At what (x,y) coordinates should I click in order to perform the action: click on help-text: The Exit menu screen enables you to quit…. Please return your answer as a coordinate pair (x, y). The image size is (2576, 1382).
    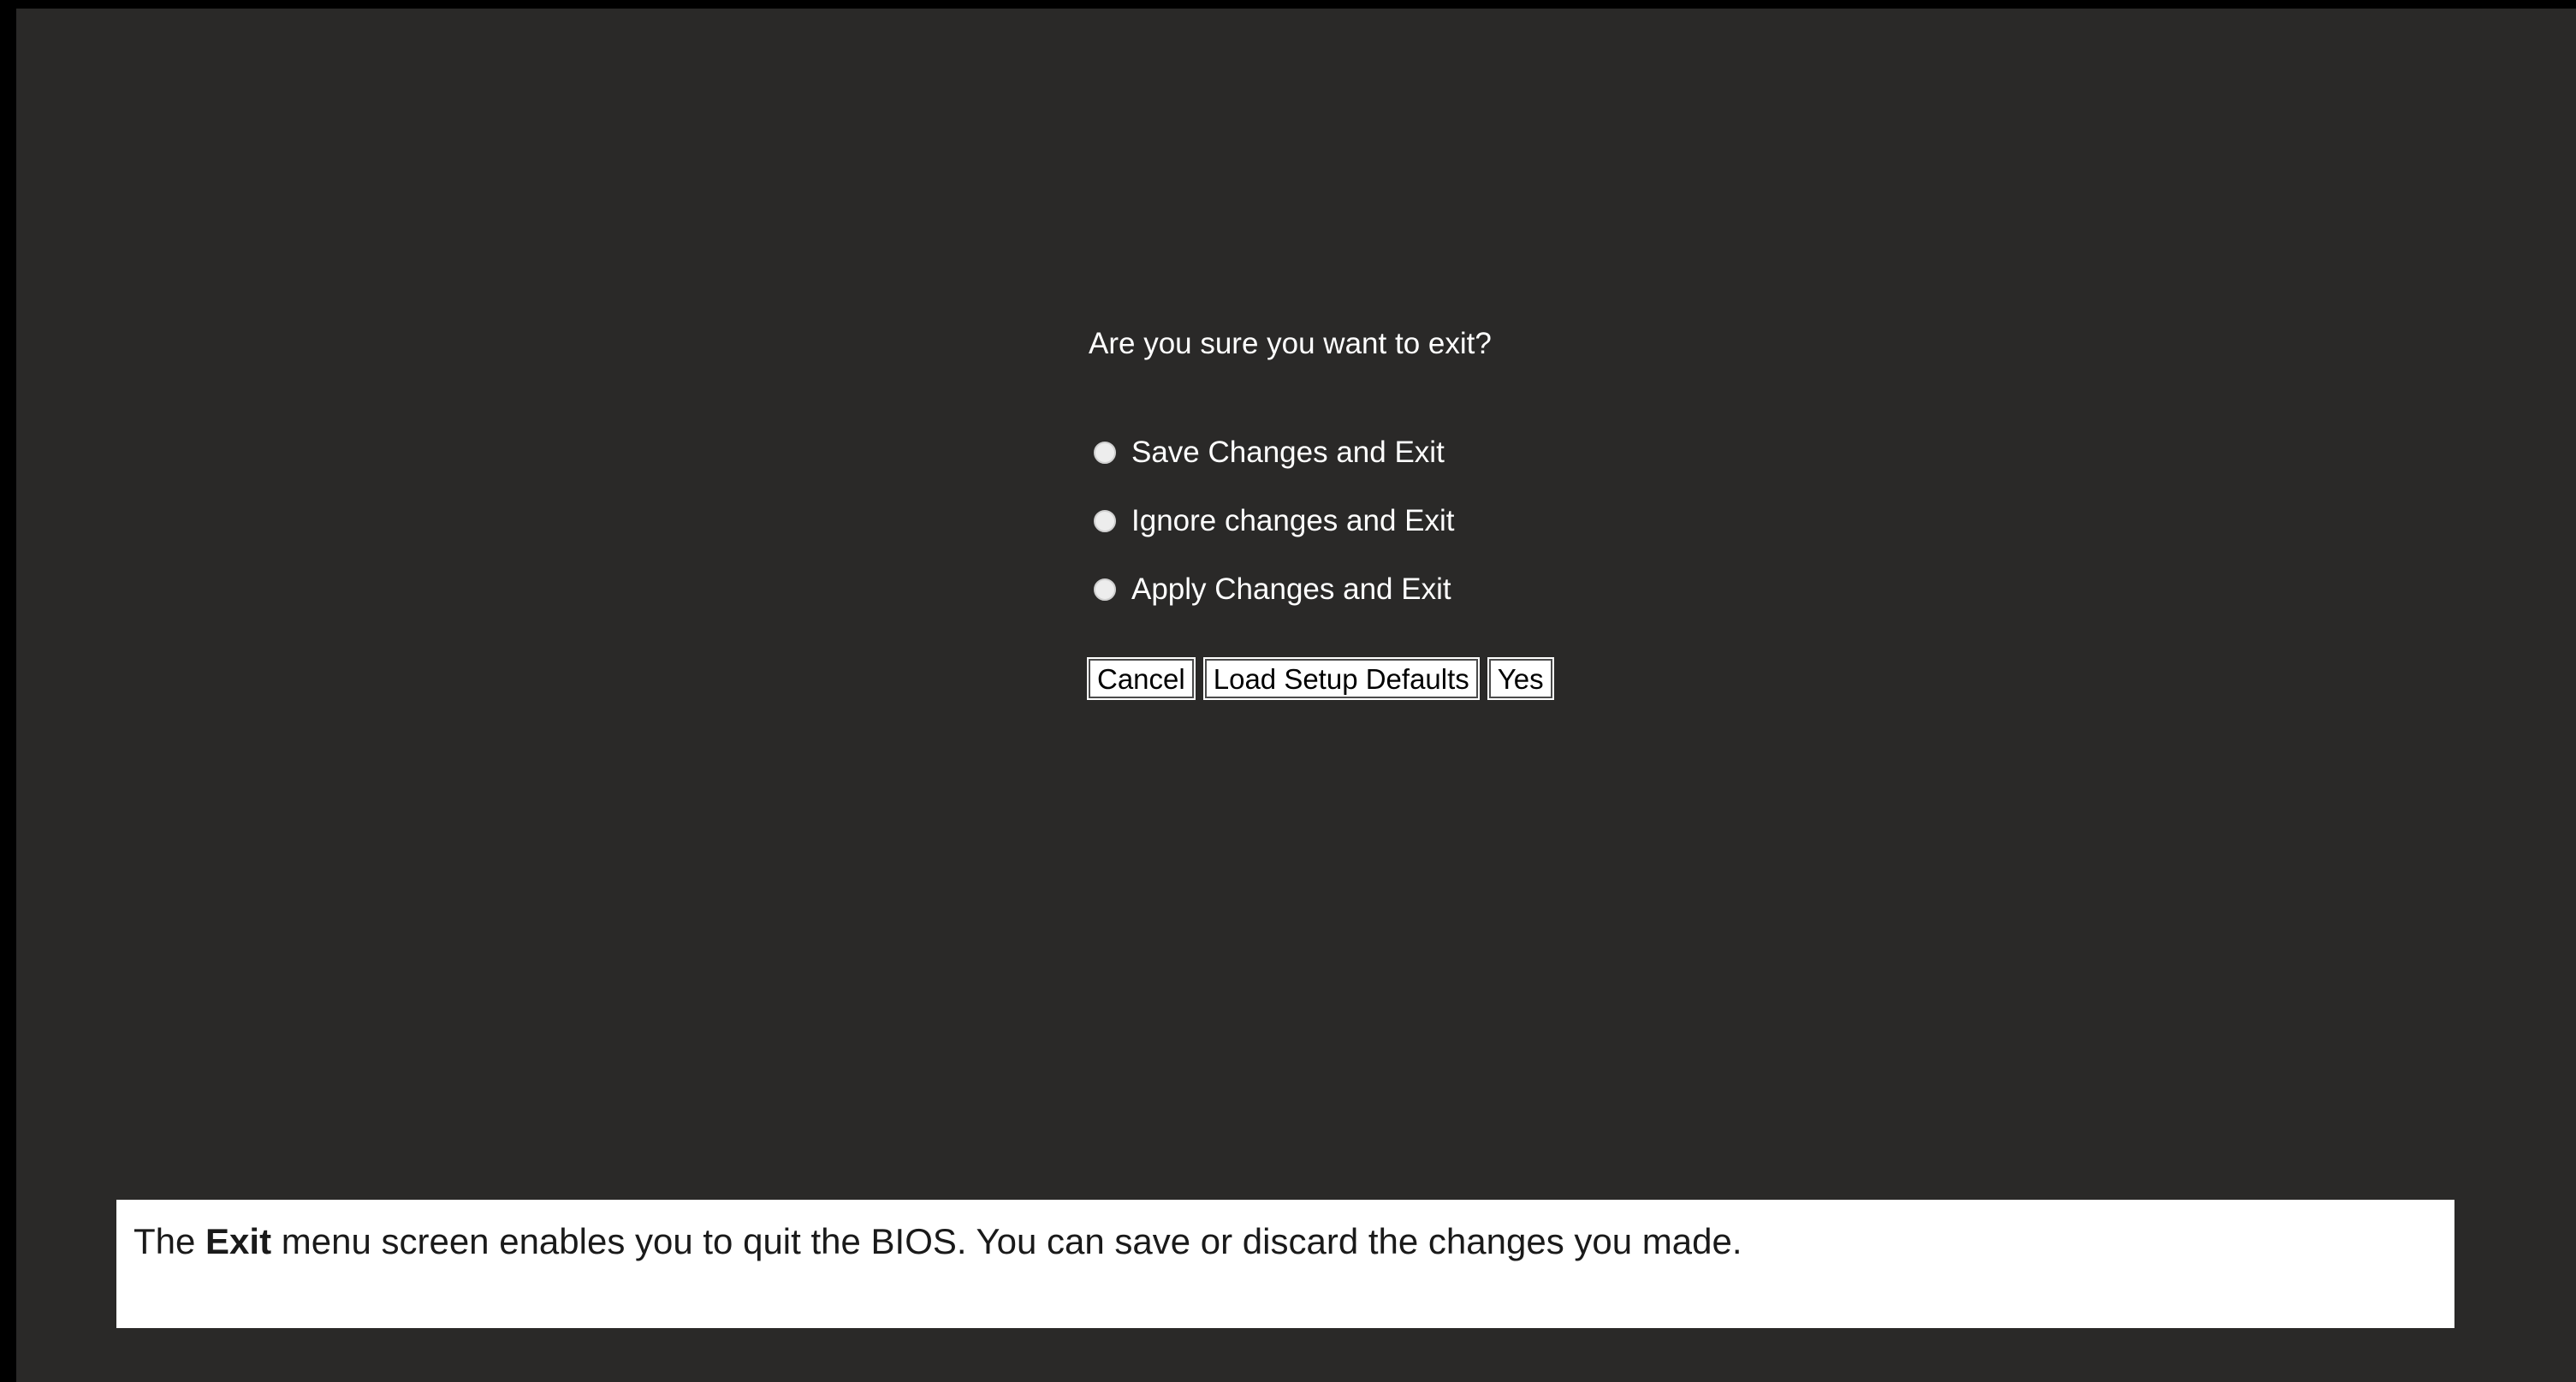
    Looking at the image, I should click on (1285, 1241).